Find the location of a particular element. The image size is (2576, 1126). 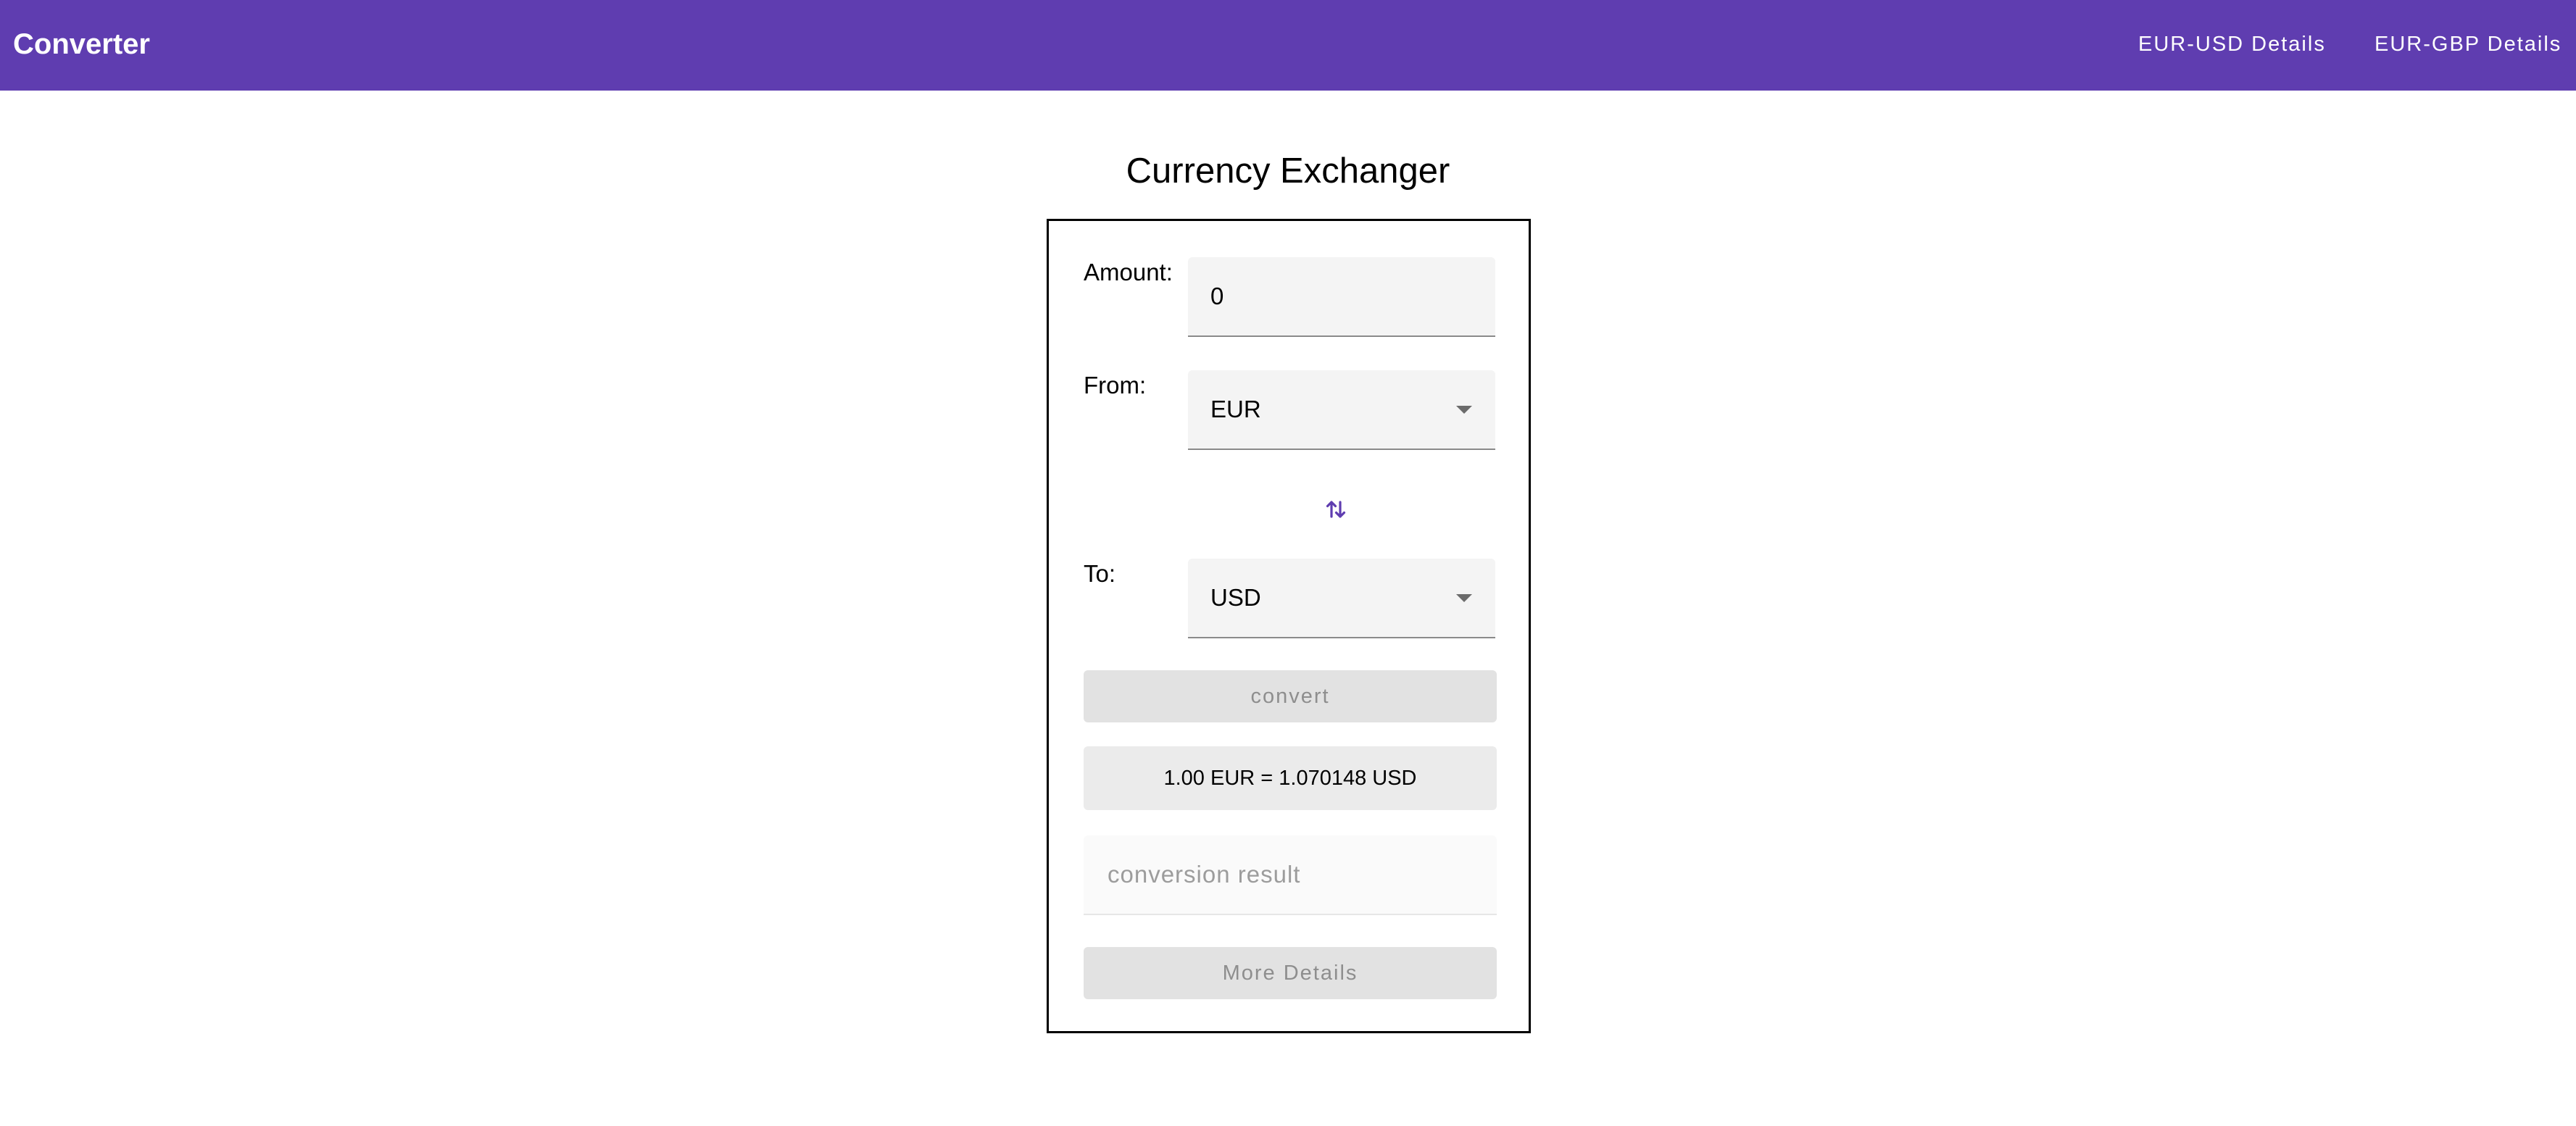

nav-link-eur-usd-details: EUR-USD Details is located at coordinates (2232, 44).